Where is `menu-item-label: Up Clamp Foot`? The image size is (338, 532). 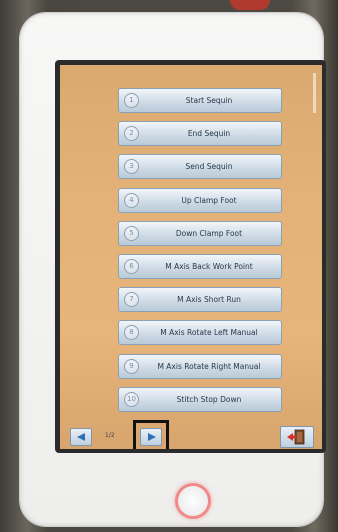 menu-item-label: Up Clamp Foot is located at coordinates (209, 200).